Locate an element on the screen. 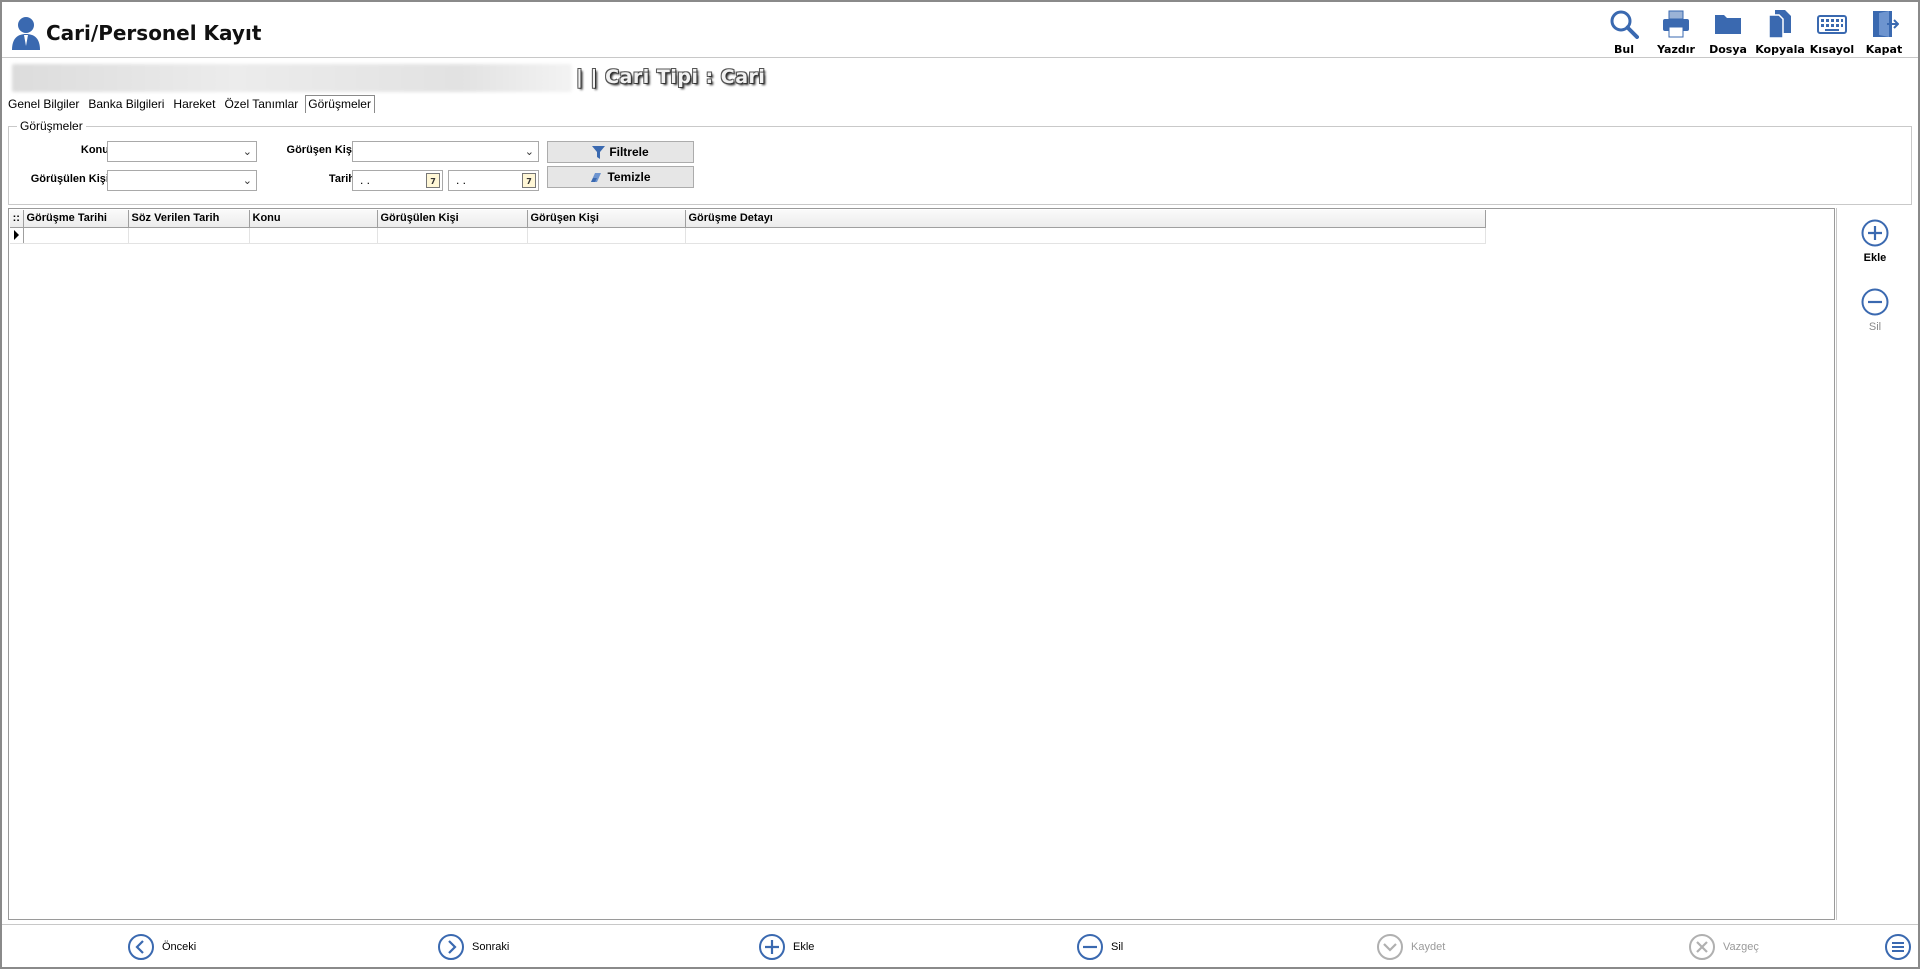  record-name-redacted is located at coordinates (292, 78).